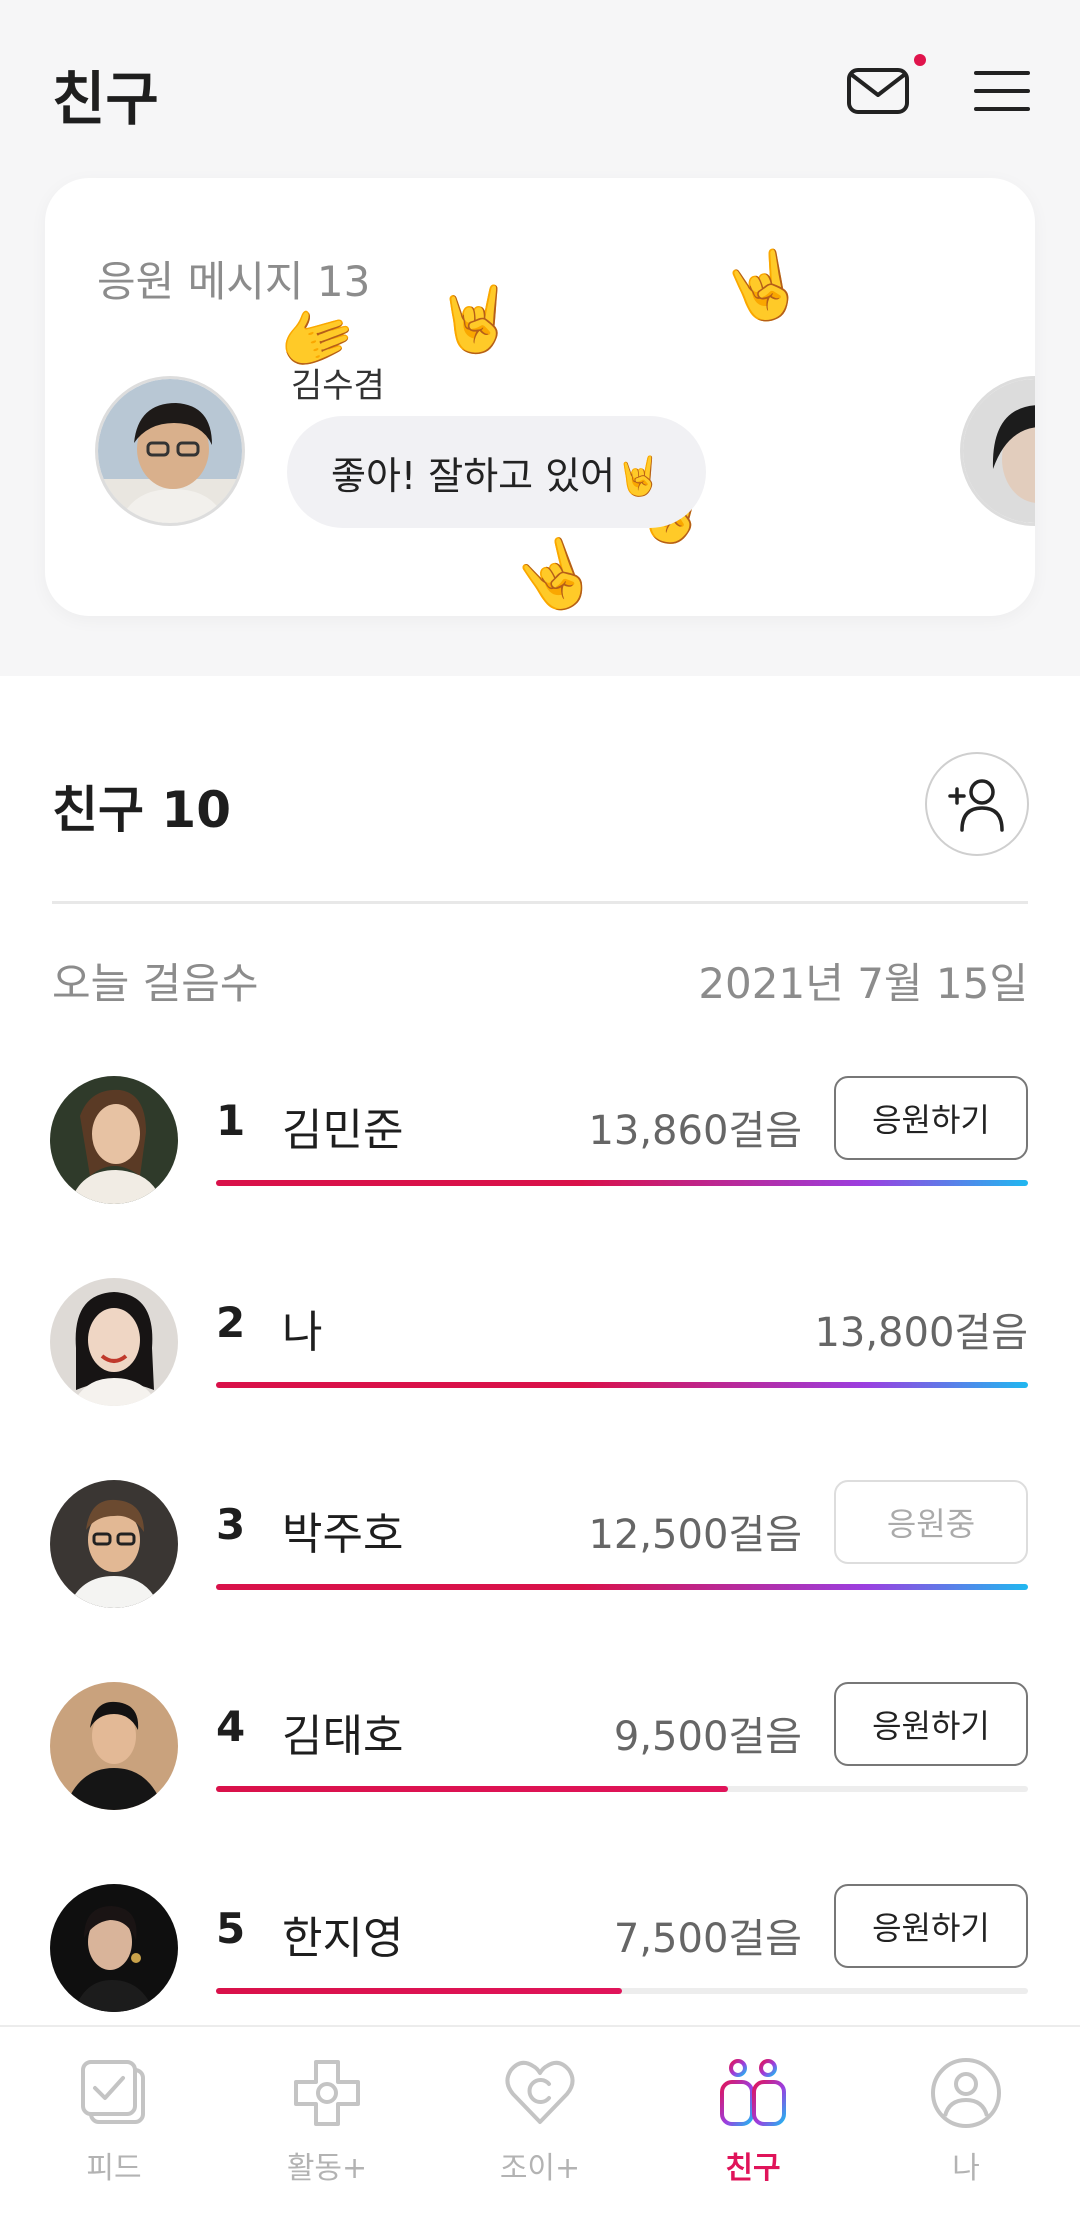 This screenshot has height=2213, width=1080. Describe the element at coordinates (114, 1342) in the screenshot. I see `my-avatar` at that location.